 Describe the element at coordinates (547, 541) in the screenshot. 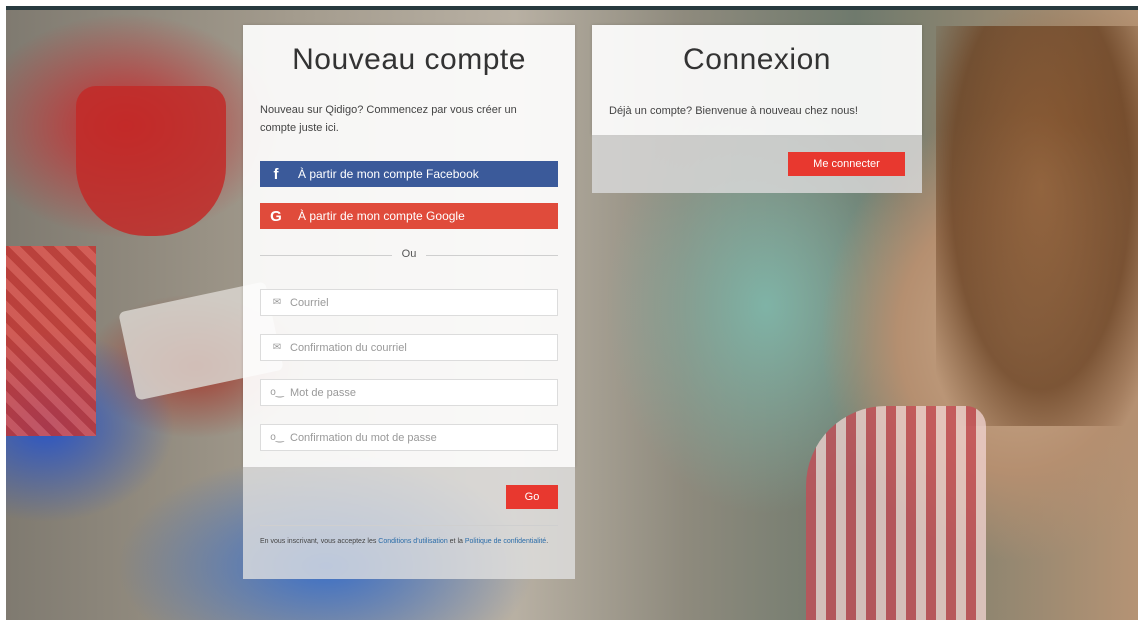

I see `legal-suffix: .` at that location.